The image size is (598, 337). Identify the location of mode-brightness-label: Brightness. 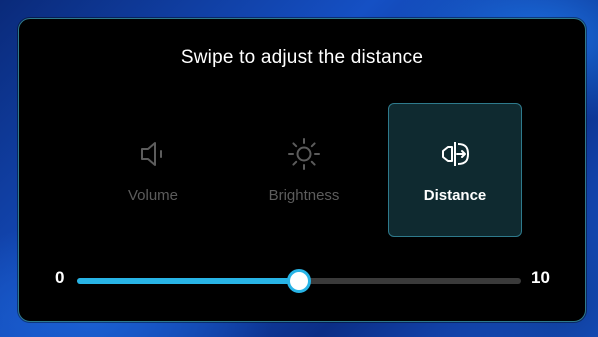
(304, 195).